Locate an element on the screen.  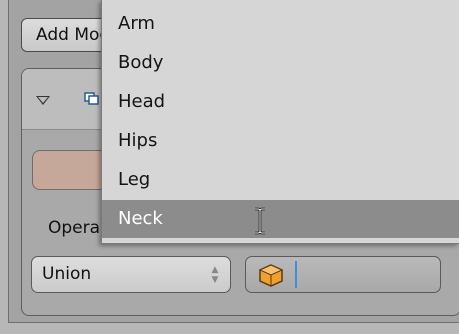
updown-arrows-icon: ▲ ▼ is located at coordinates (215, 275).